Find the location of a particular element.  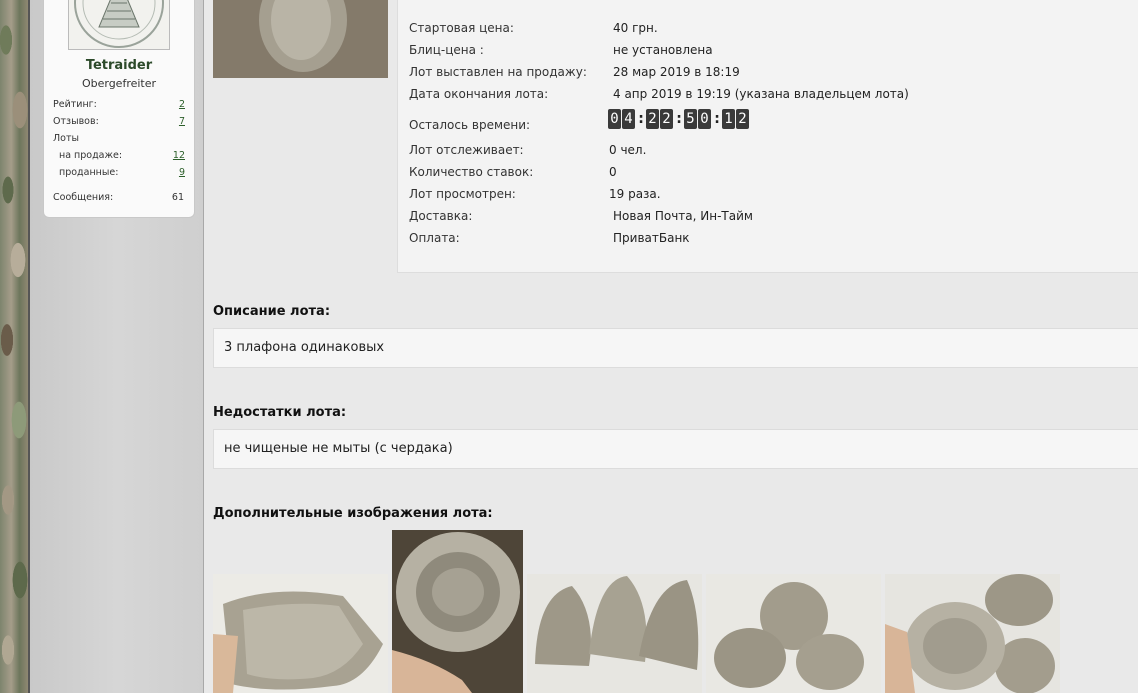

flaws-text: не чищеные не мыты (с чердака) is located at coordinates (338, 448).